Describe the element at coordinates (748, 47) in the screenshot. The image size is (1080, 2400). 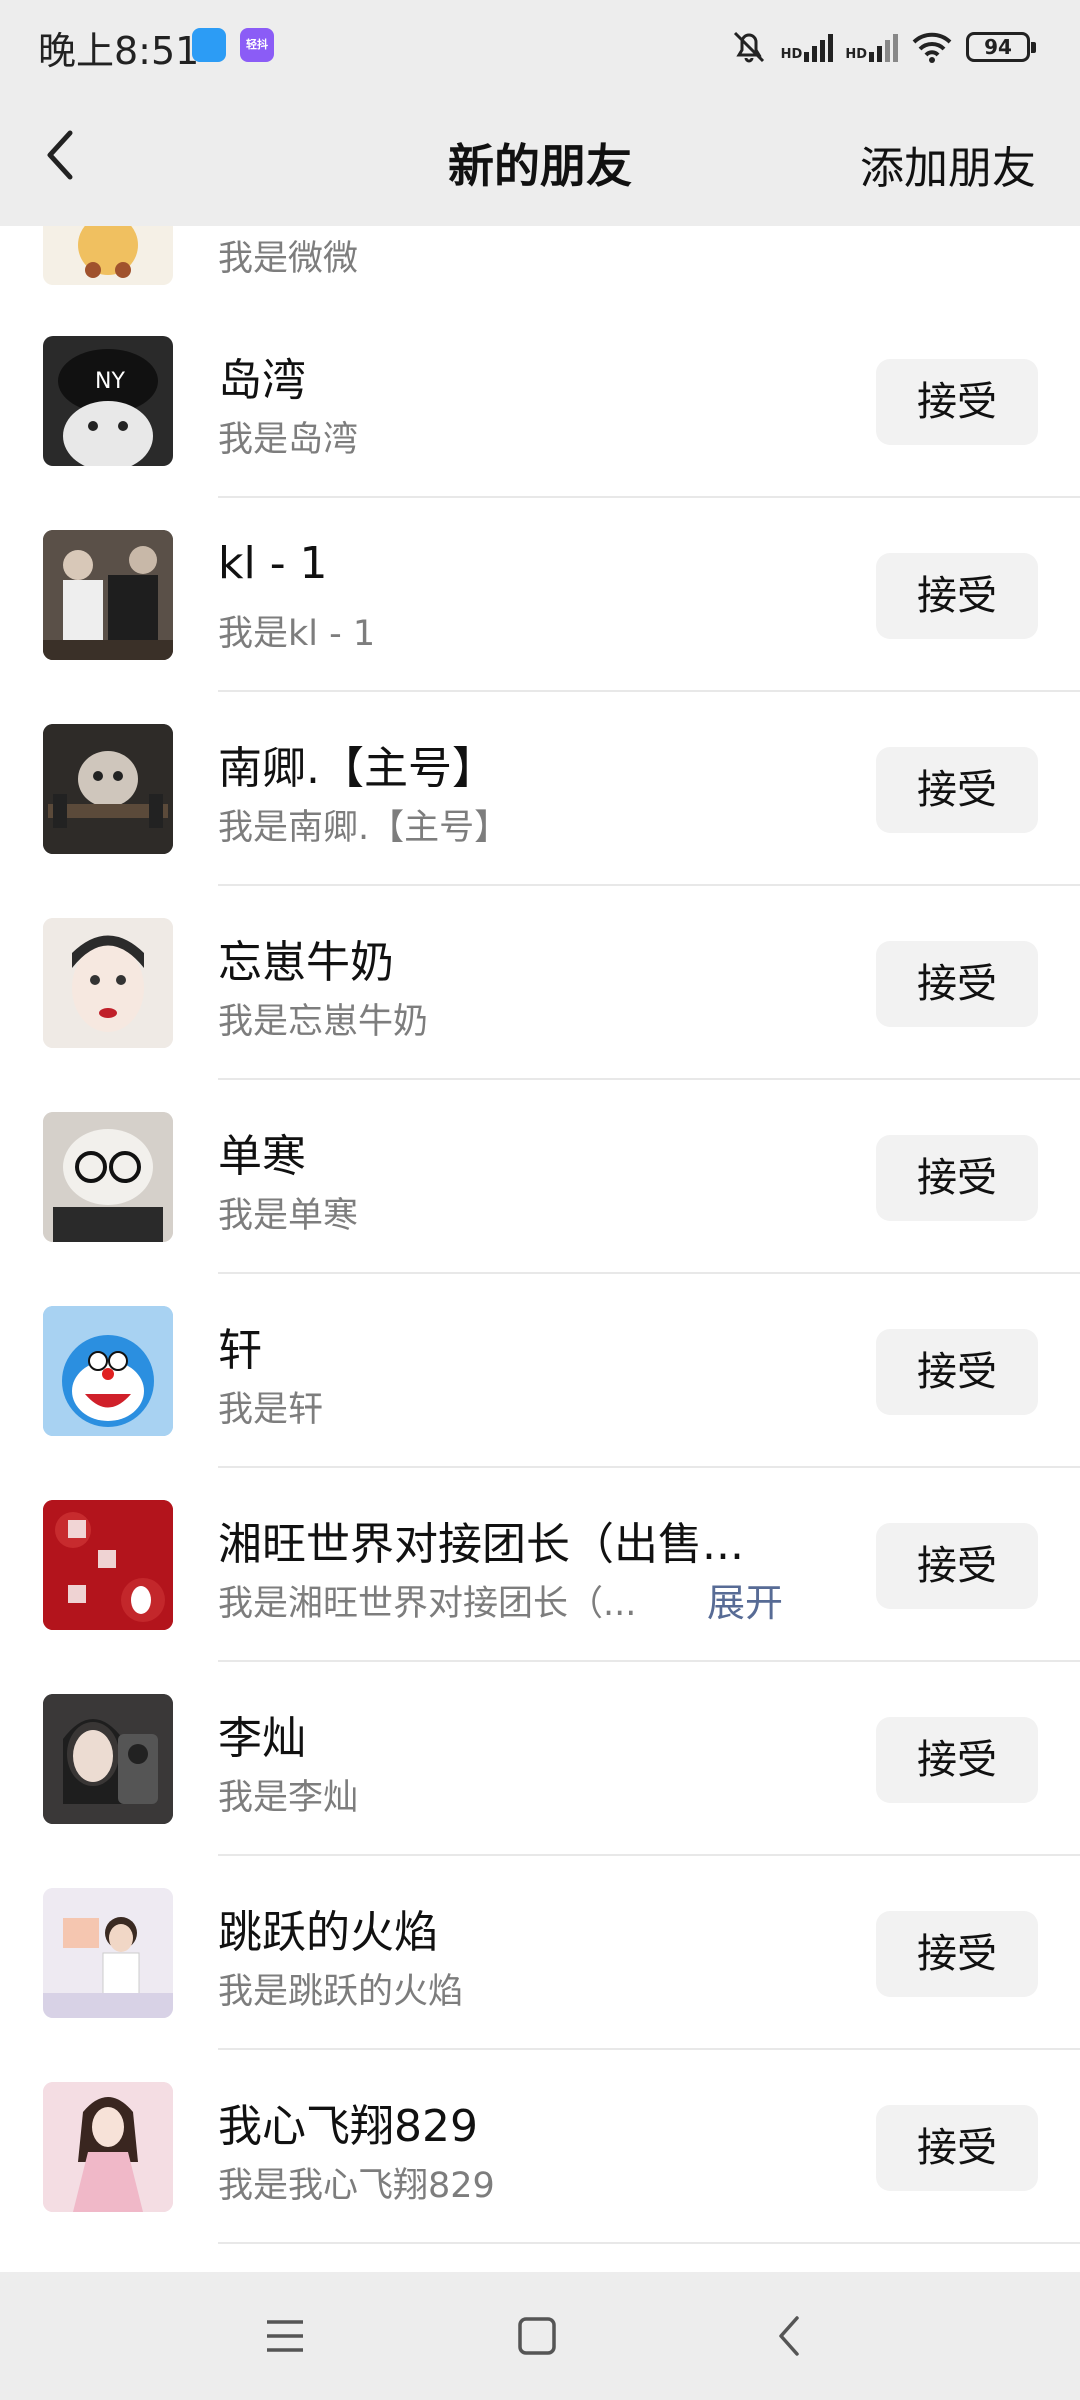
I see `mute-bell-icon` at that location.